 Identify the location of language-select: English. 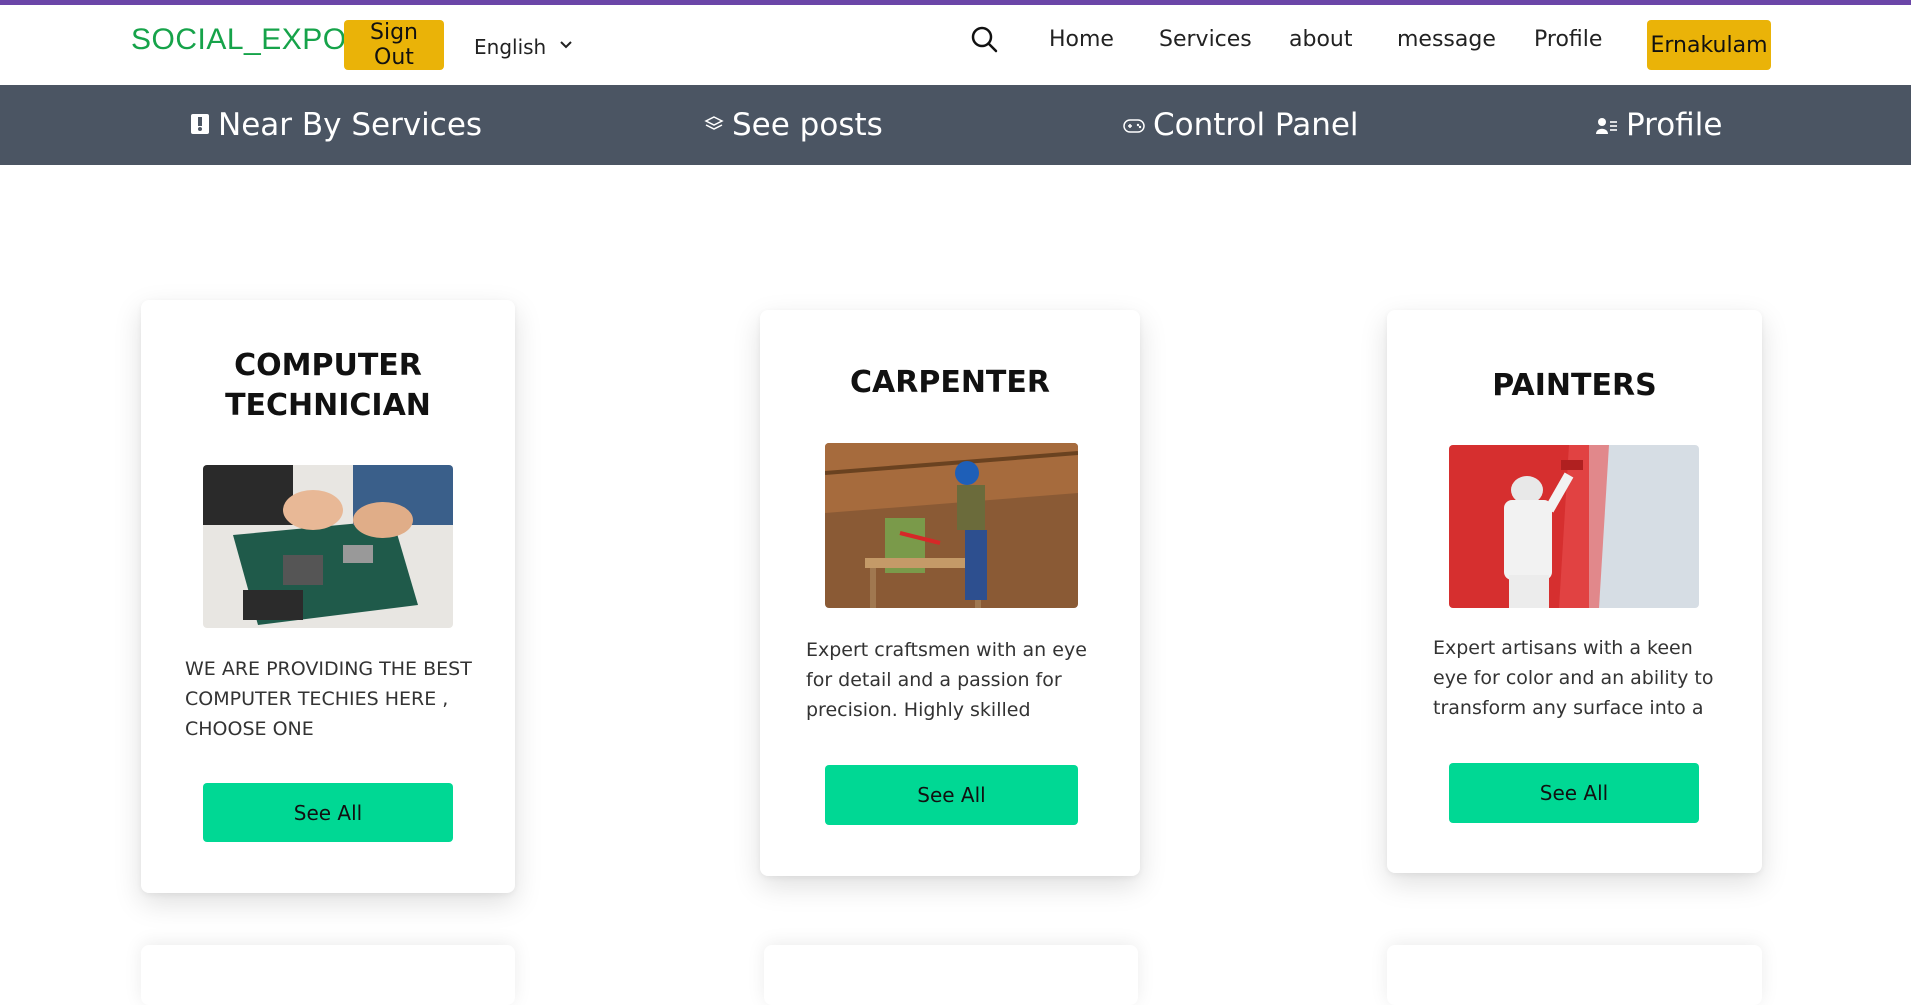
(523, 47).